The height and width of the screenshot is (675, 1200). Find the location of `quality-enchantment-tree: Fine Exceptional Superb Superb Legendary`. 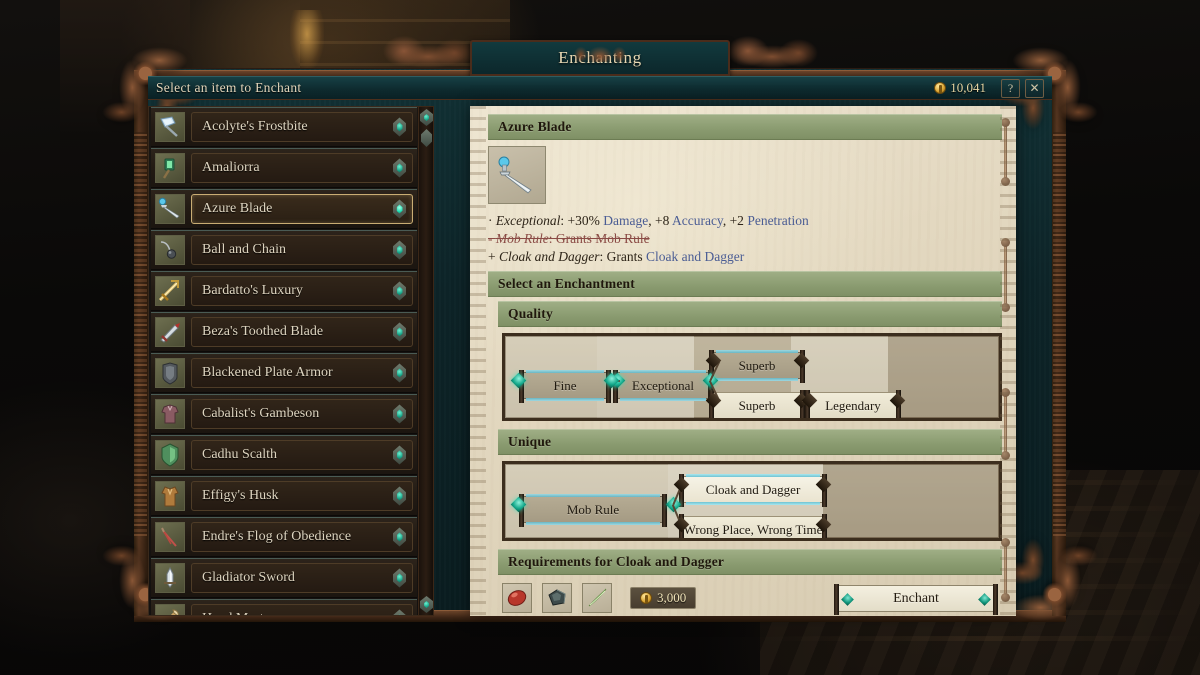

quality-enchantment-tree: Fine Exceptional Superb Superb Legendary is located at coordinates (752, 377).